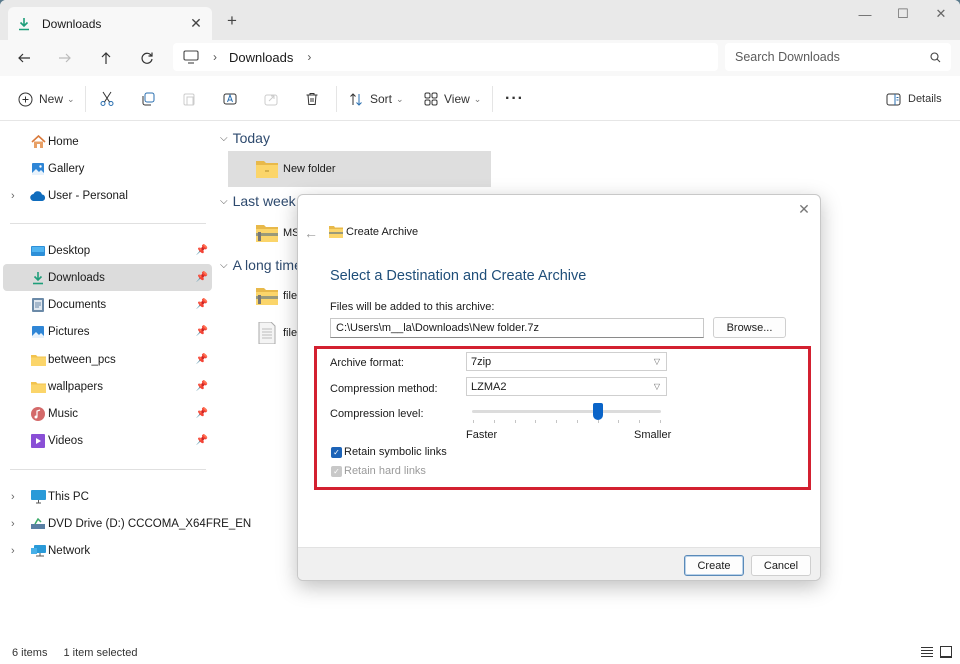  What do you see at coordinates (271, 99) in the screenshot?
I see `share-button` at bounding box center [271, 99].